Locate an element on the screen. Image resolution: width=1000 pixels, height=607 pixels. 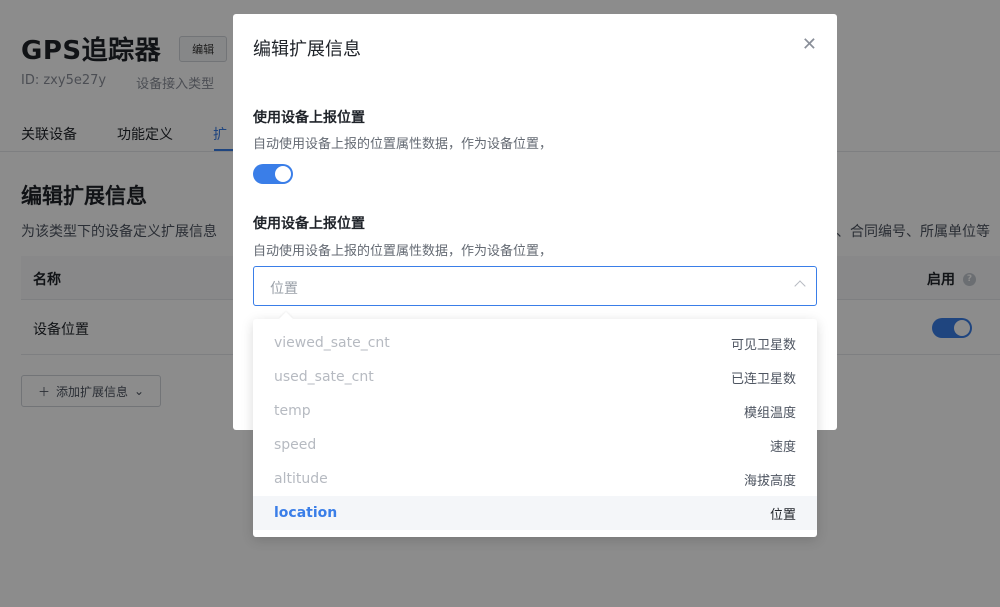
option-key: altitude is located at coordinates (301, 479).